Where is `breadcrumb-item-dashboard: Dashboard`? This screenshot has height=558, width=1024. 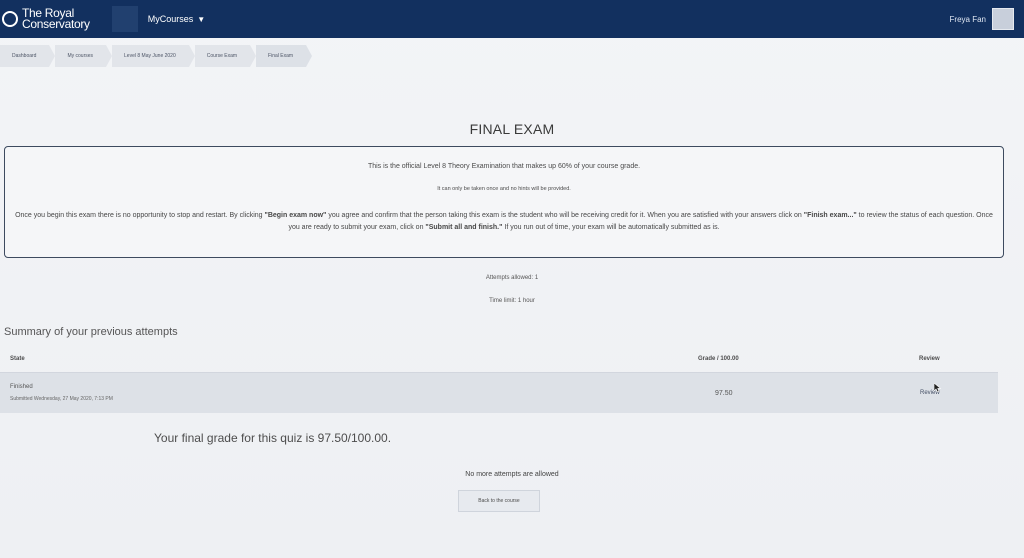 breadcrumb-item-dashboard: Dashboard is located at coordinates (28, 56).